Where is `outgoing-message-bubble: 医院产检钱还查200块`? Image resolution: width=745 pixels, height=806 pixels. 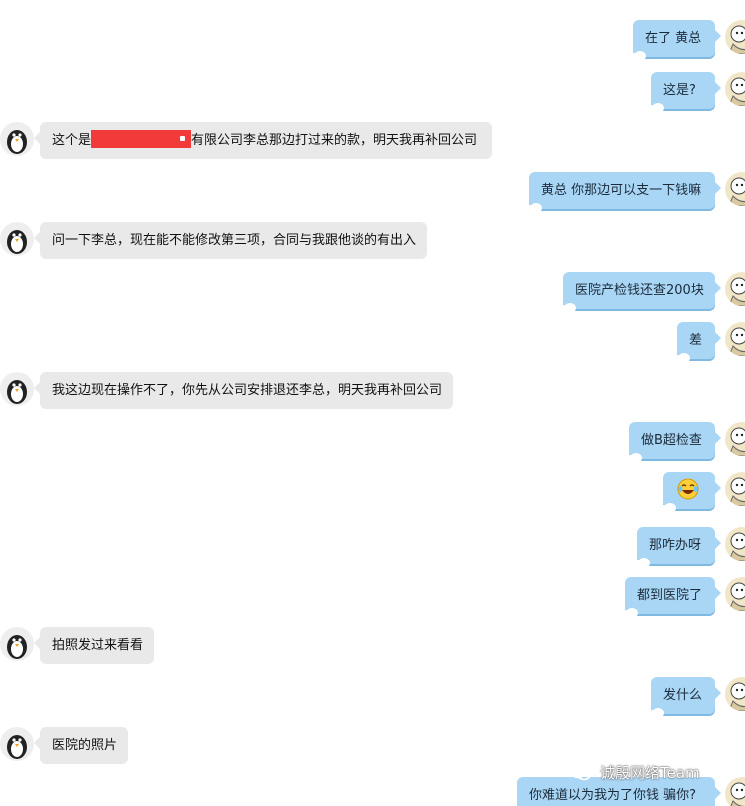
outgoing-message-bubble: 医院产检钱还查200块 is located at coordinates (639, 292).